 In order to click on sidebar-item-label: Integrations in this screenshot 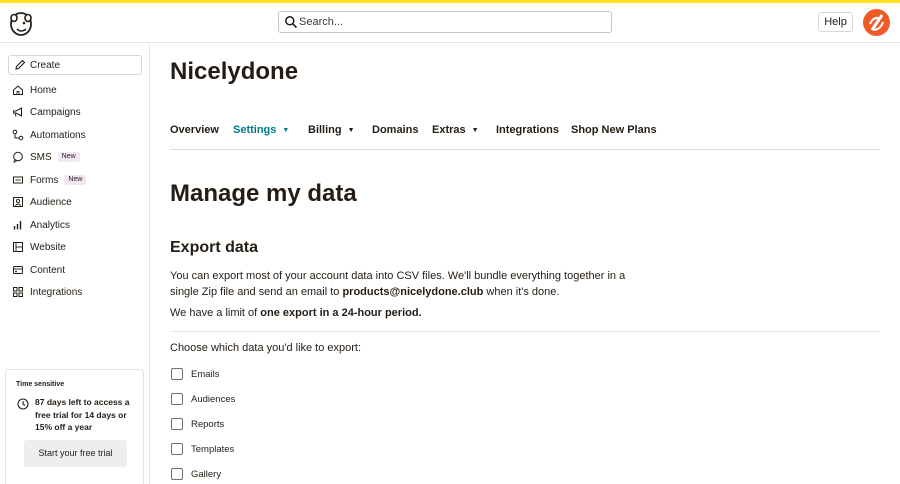, I will do `click(56, 292)`.